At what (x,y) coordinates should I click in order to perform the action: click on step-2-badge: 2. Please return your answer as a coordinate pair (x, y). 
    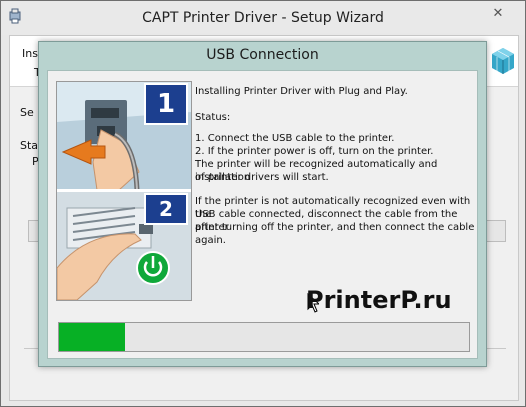
    Looking at the image, I should click on (166, 209).